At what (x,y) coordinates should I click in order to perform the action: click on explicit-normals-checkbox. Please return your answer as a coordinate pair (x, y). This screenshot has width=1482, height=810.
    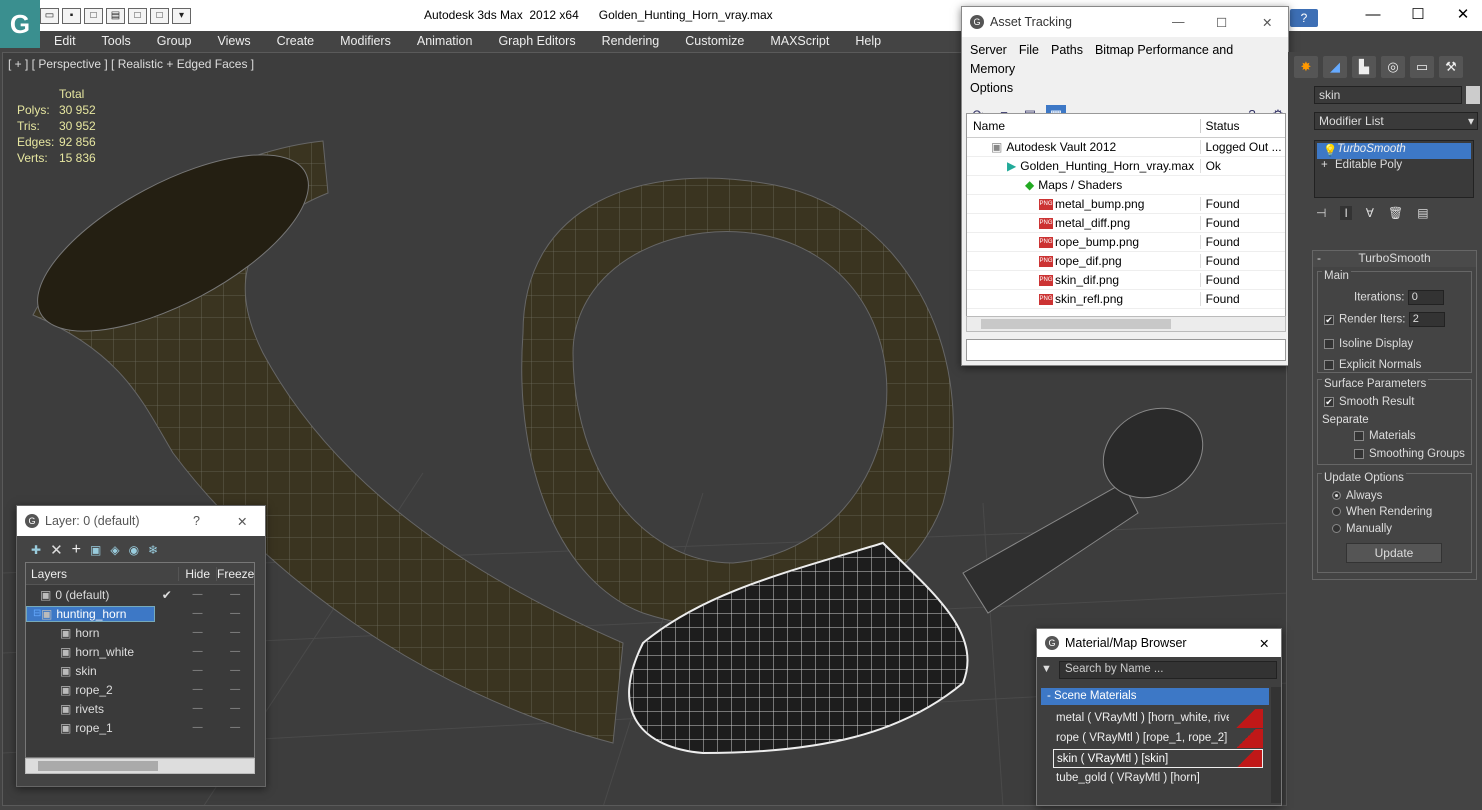
    Looking at the image, I should click on (1329, 364).